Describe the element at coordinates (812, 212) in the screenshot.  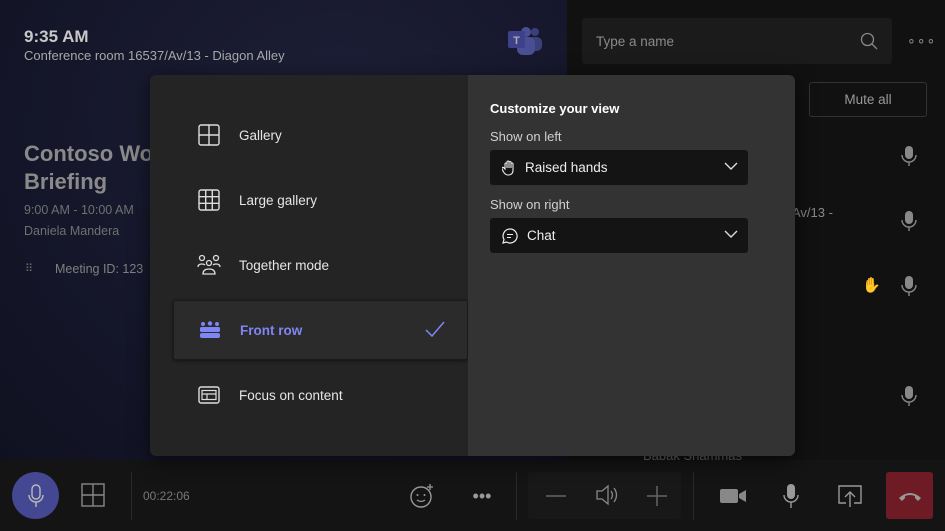
I see `participant-text: Av/13 -` at that location.